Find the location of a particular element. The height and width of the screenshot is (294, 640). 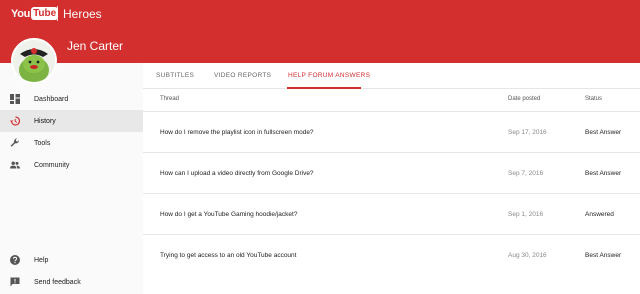

avatar is located at coordinates (34, 61).